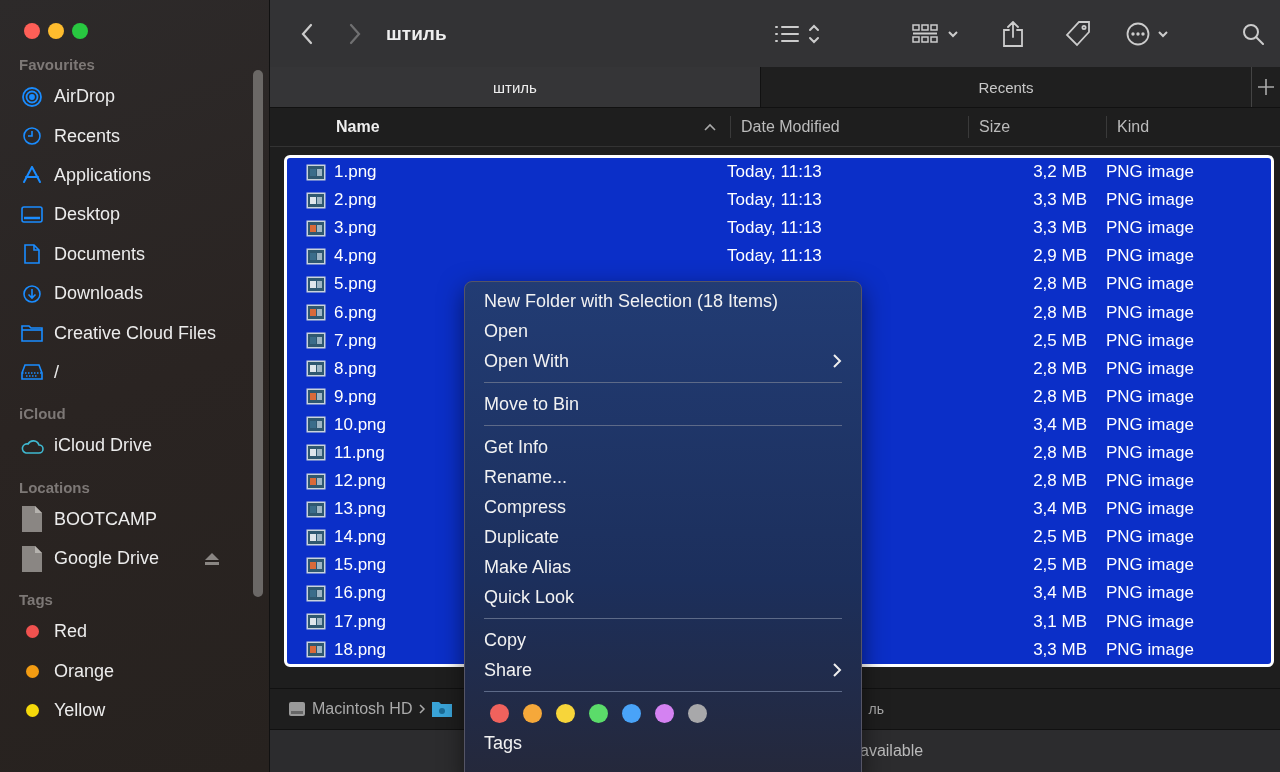  Describe the element at coordinates (307, 33) in the screenshot. I see `back-icon` at that location.